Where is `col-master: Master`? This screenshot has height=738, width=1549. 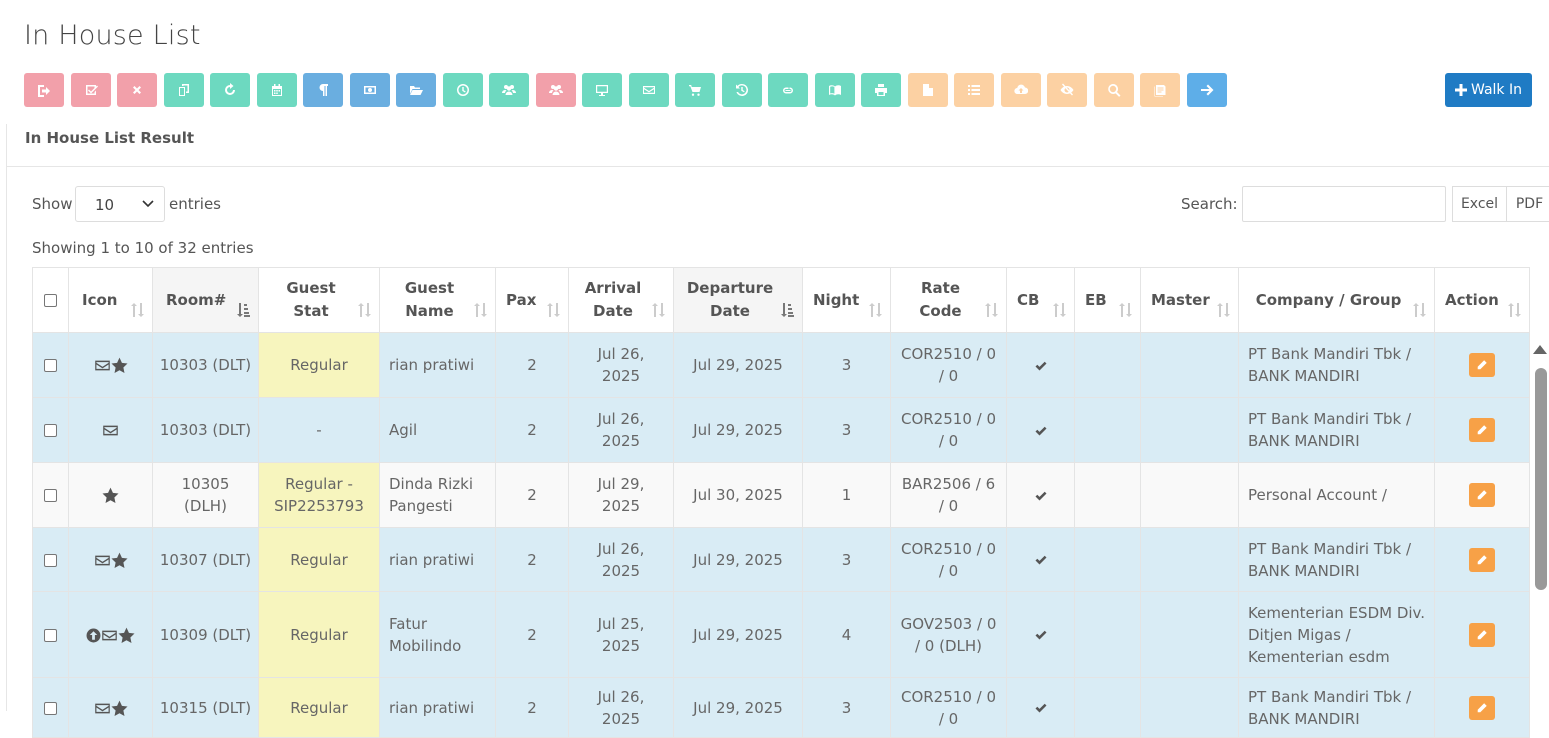
col-master: Master is located at coordinates (1189, 300).